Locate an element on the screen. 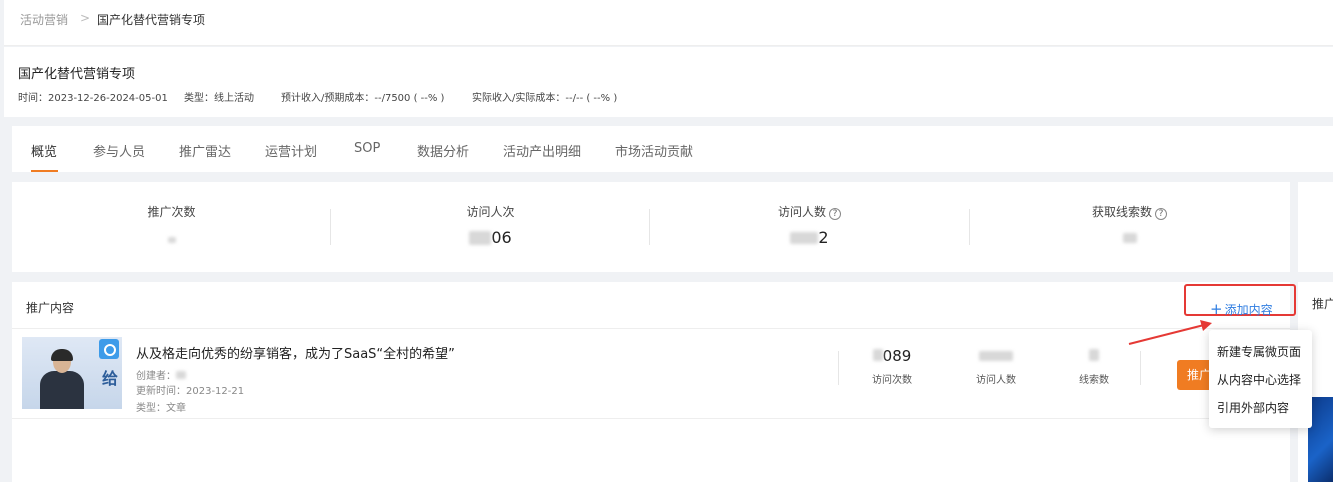 This screenshot has height=482, width=1333. annotation-arrow-icon is located at coordinates (1170, 332).